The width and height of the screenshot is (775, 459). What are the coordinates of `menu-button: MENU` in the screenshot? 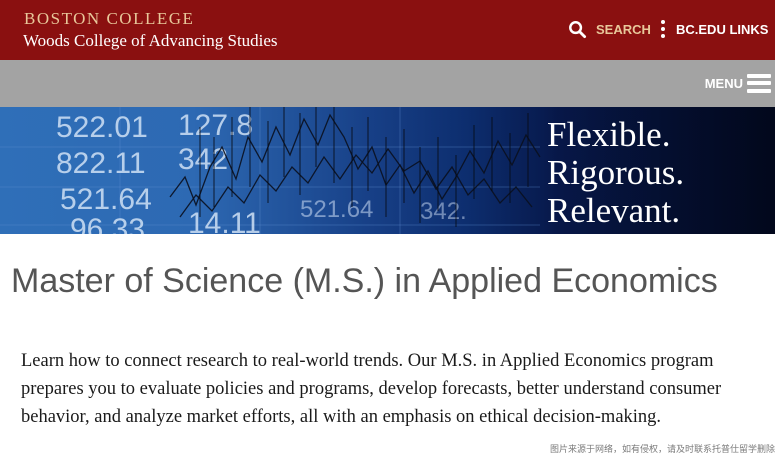 It's located at (738, 83).